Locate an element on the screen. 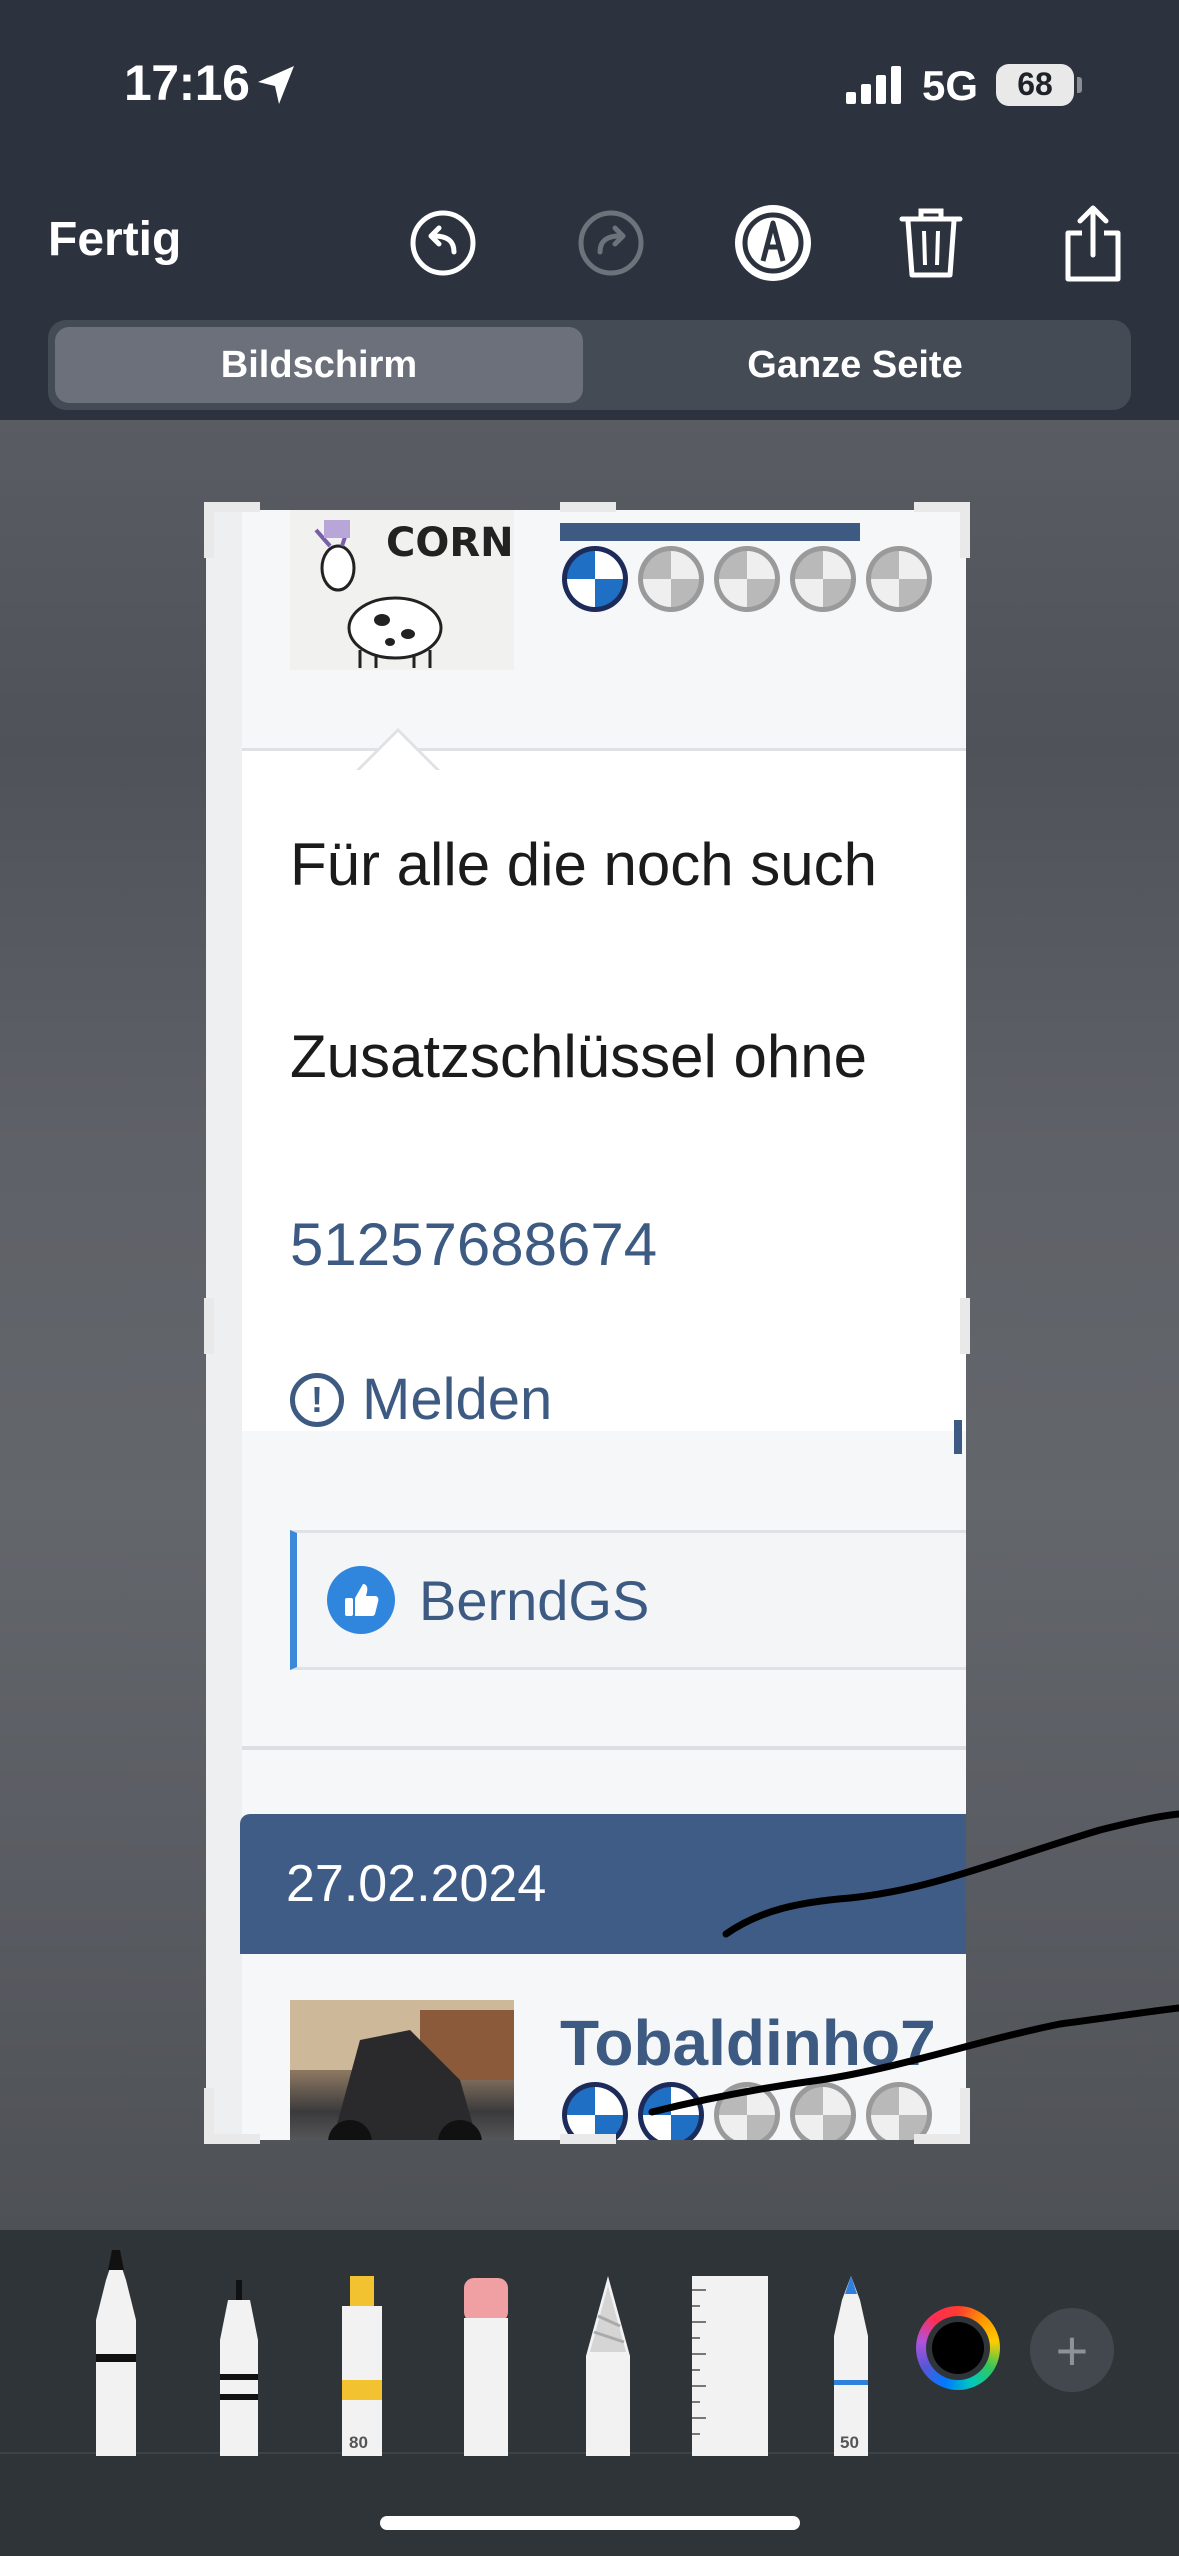  battery-level: 68 is located at coordinates (1035, 84).